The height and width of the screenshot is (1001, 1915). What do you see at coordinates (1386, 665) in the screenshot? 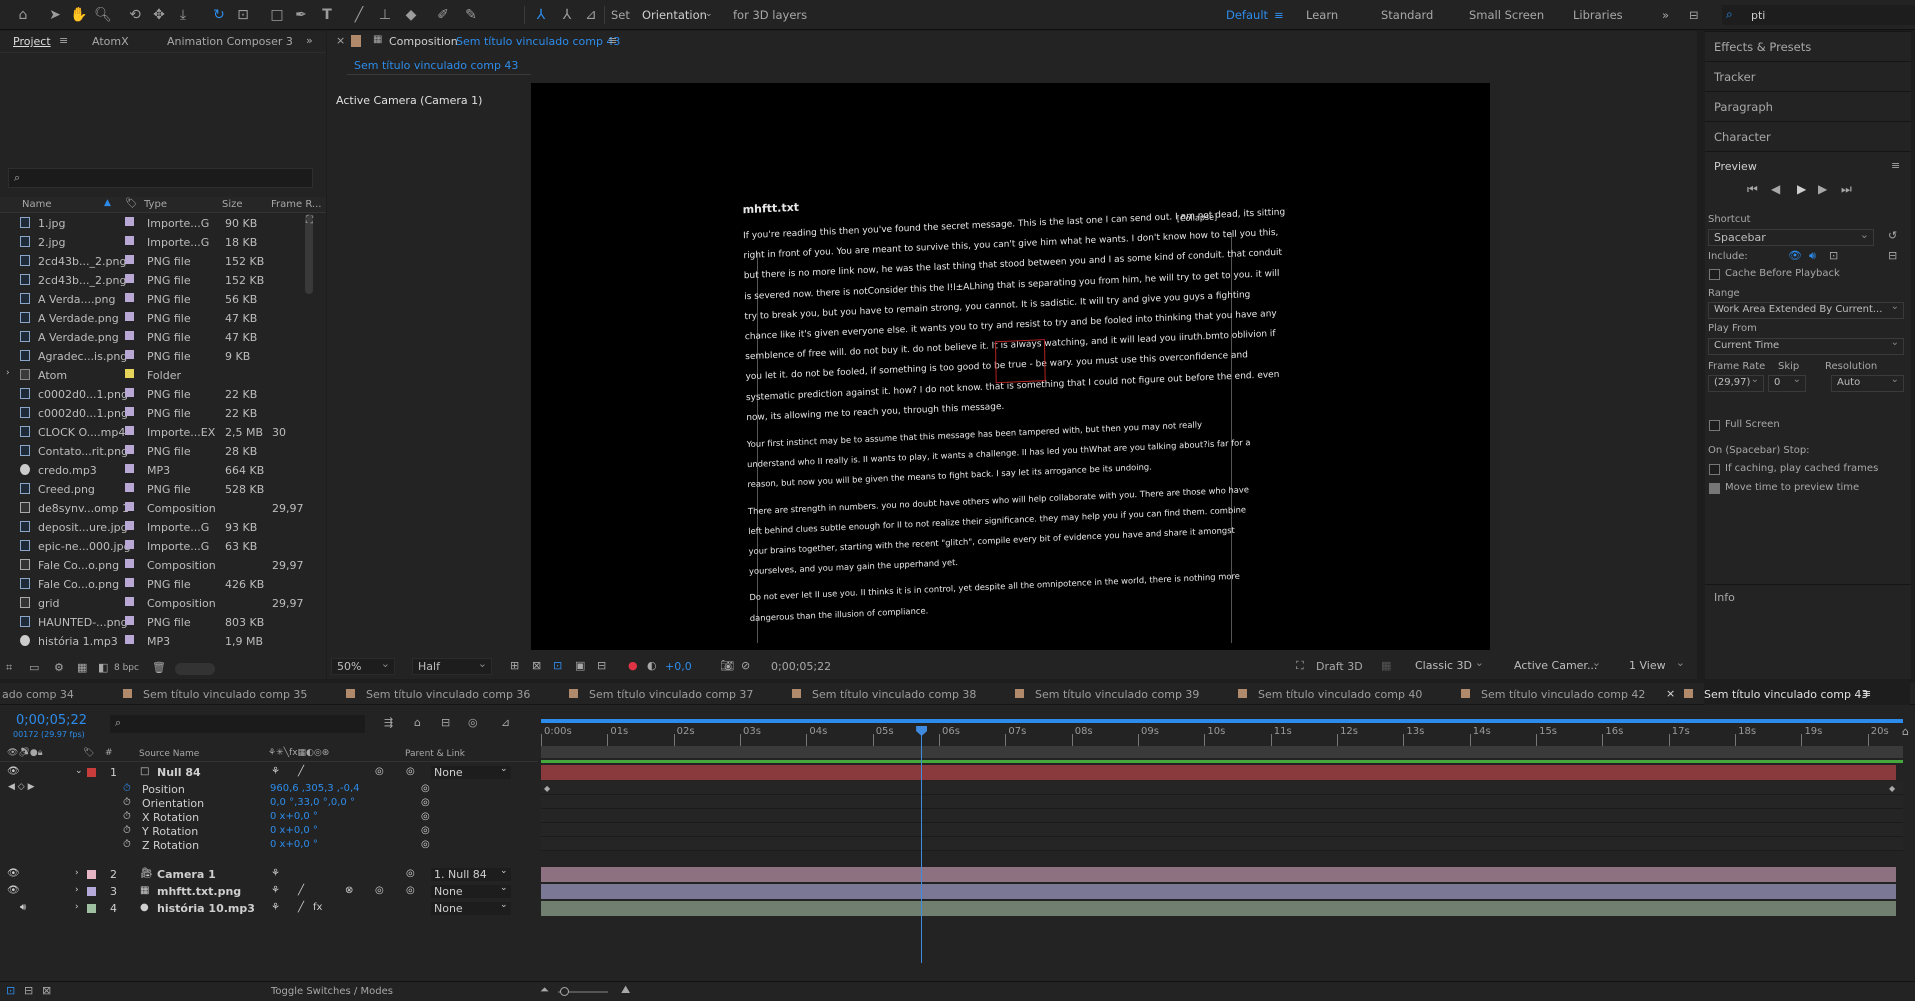
I see `extended-viewer-icon: ▦` at bounding box center [1386, 665].